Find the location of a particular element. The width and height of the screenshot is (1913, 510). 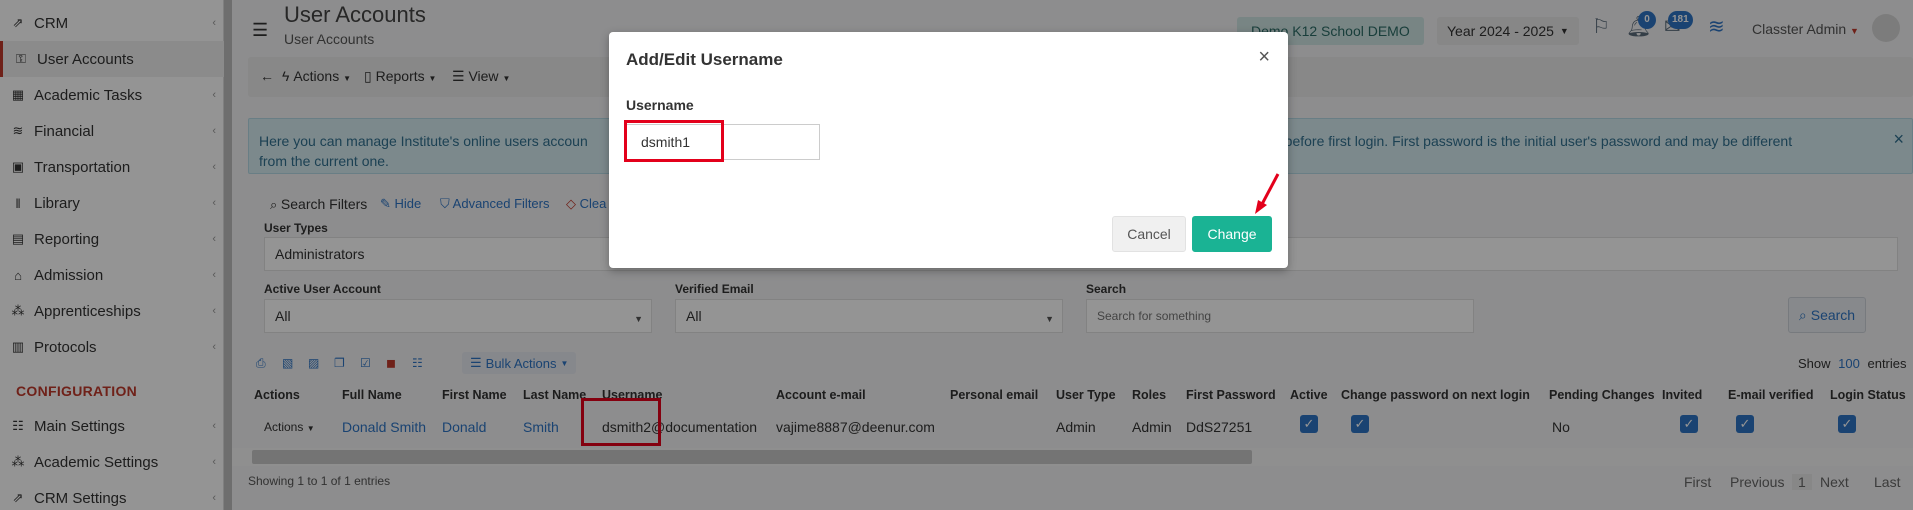

username-label: Username is located at coordinates (660, 105).